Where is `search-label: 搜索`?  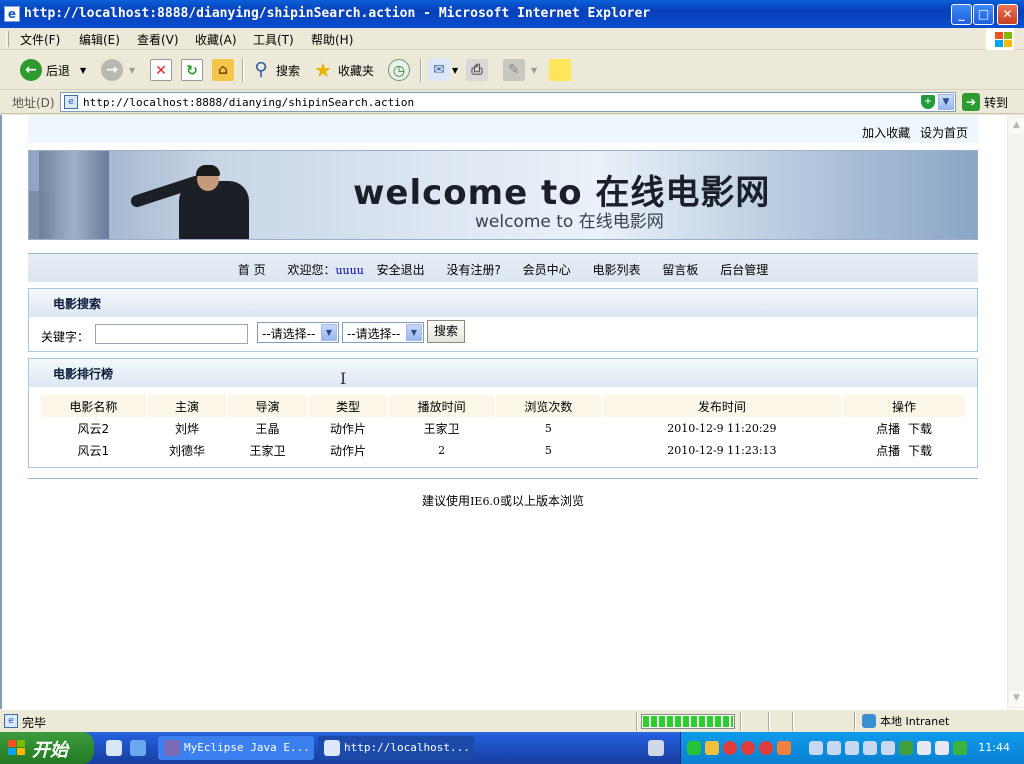 search-label: 搜索 is located at coordinates (288, 70).